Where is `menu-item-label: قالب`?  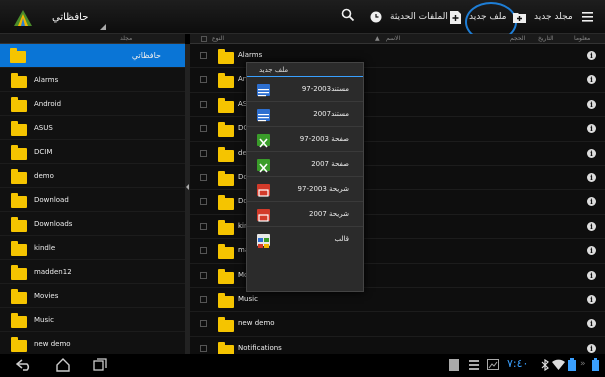 menu-item-label: قالب is located at coordinates (342, 239).